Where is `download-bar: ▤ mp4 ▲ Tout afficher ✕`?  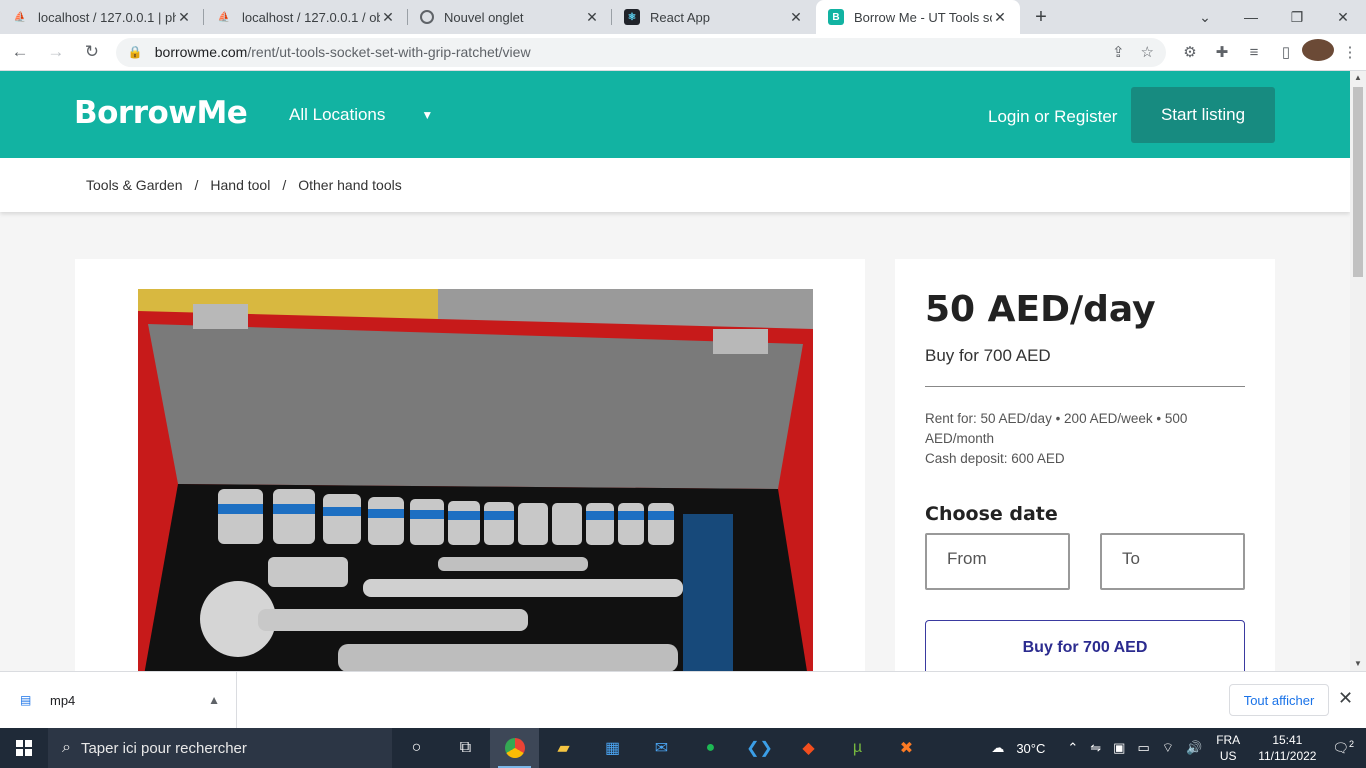 download-bar: ▤ mp4 ▲ Tout afficher ✕ is located at coordinates (683, 699).